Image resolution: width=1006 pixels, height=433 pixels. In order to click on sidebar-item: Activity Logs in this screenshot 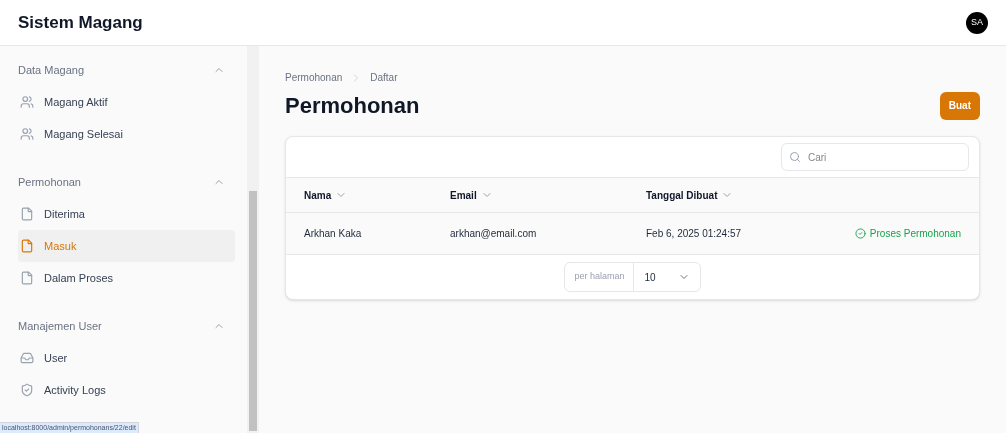, I will do `click(126, 390)`.